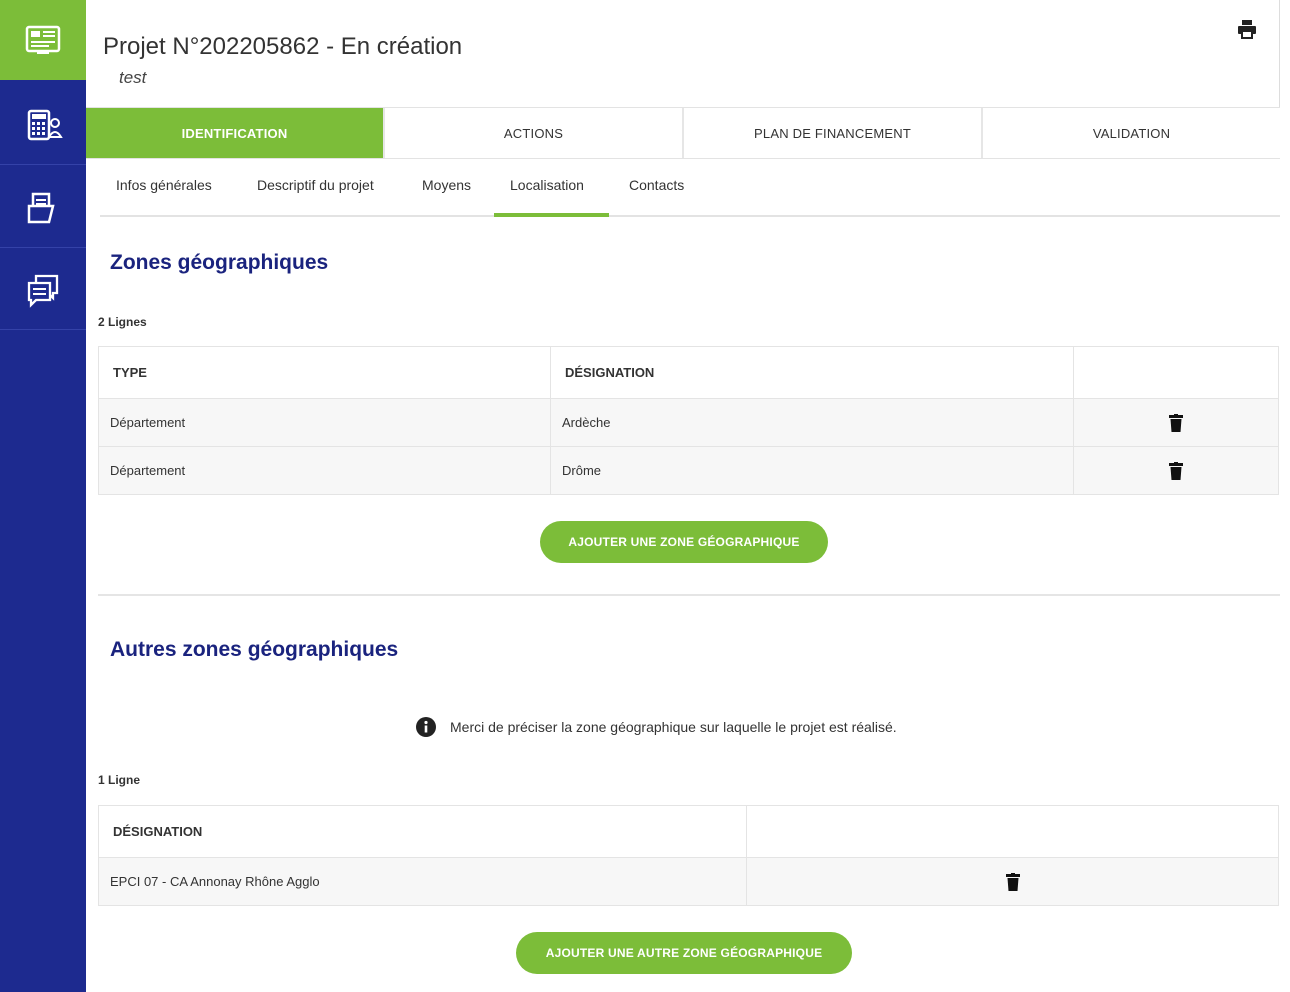 The height and width of the screenshot is (992, 1290). I want to click on table-header-row: DÉSIGNATION, so click(688, 831).